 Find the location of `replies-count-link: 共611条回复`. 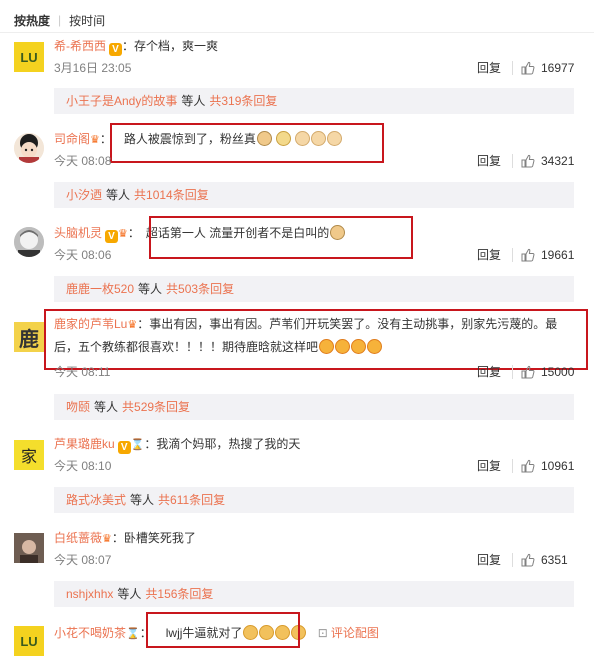

replies-count-link: 共611条回复 is located at coordinates (191, 500).